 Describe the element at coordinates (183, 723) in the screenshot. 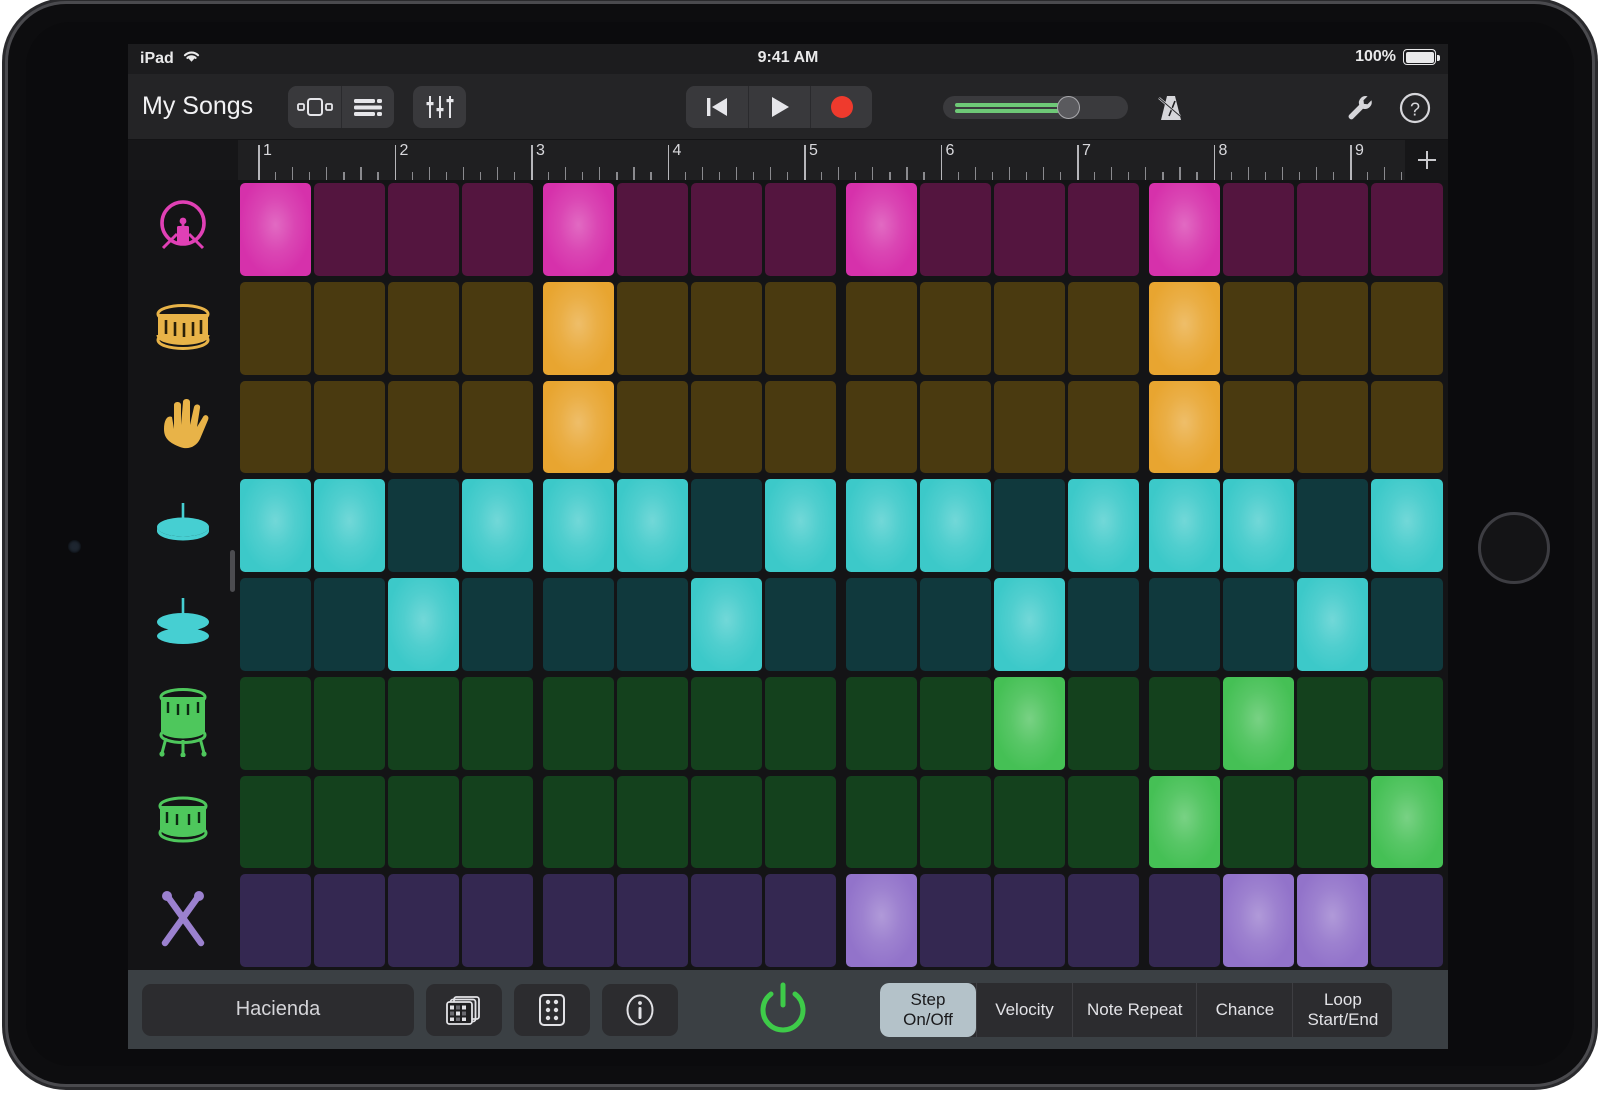

I see `track-header-floor-tom` at that location.